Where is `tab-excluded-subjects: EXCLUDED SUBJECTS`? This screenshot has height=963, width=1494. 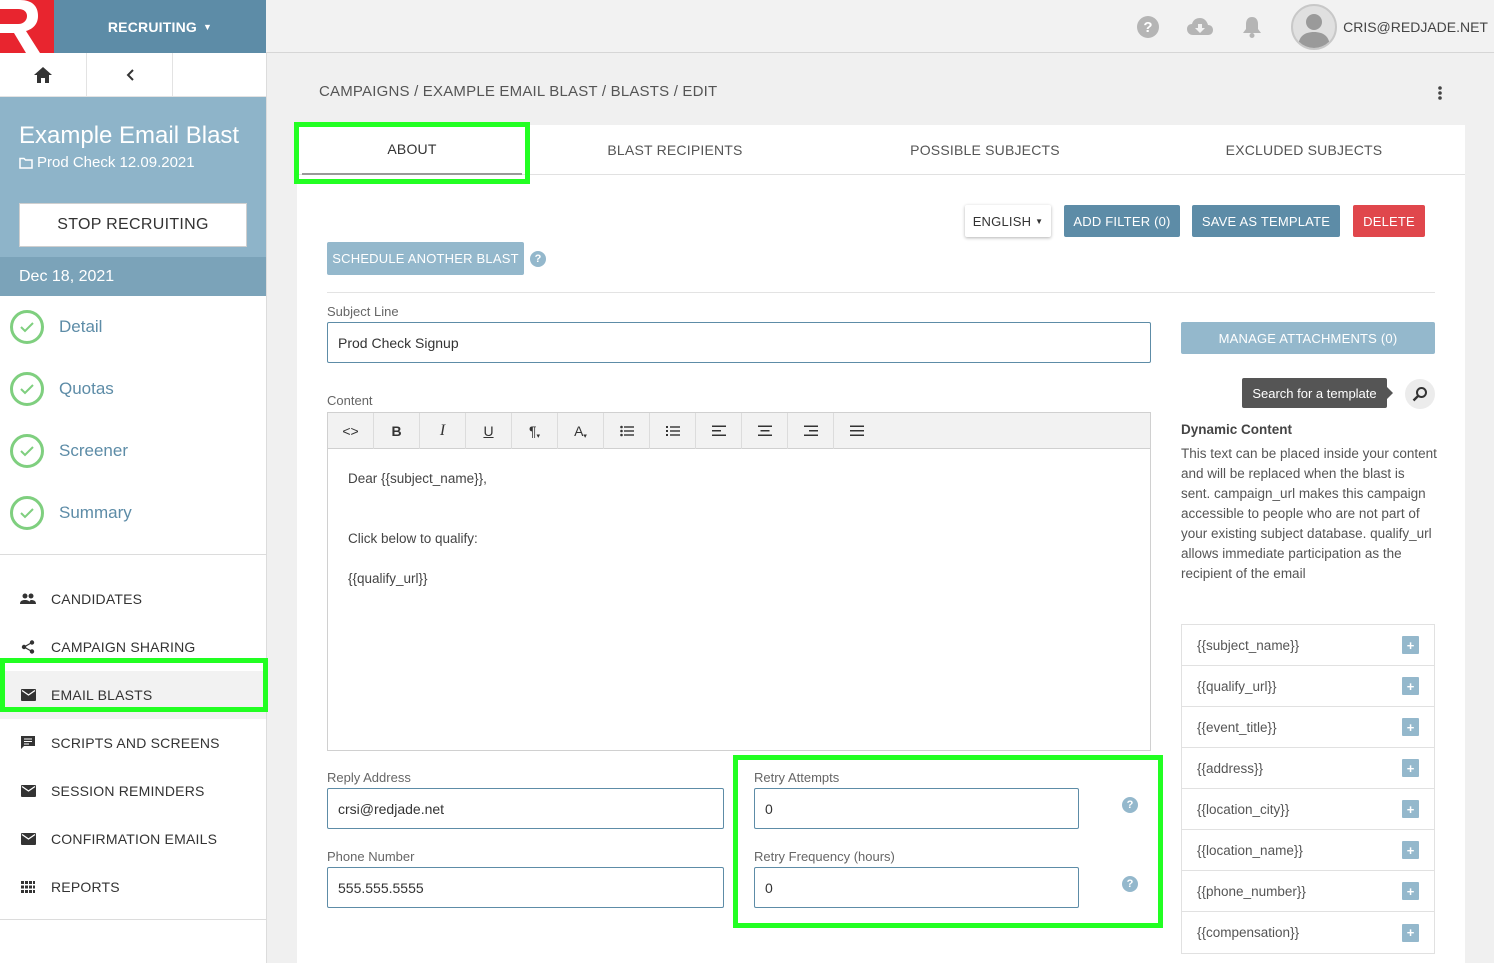
tab-excluded-subjects: EXCLUDED SUBJECTS is located at coordinates (1304, 150).